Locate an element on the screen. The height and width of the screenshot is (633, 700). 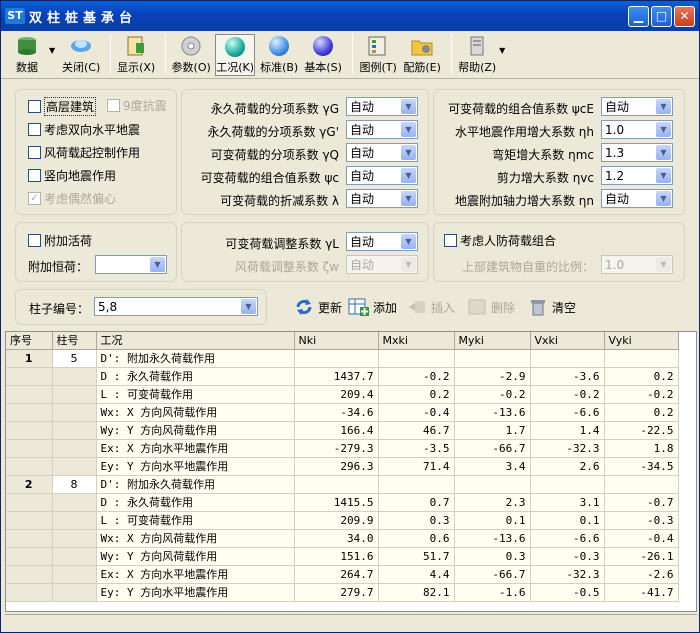
close-window-button: ✕ is located at coordinates (684, 16).